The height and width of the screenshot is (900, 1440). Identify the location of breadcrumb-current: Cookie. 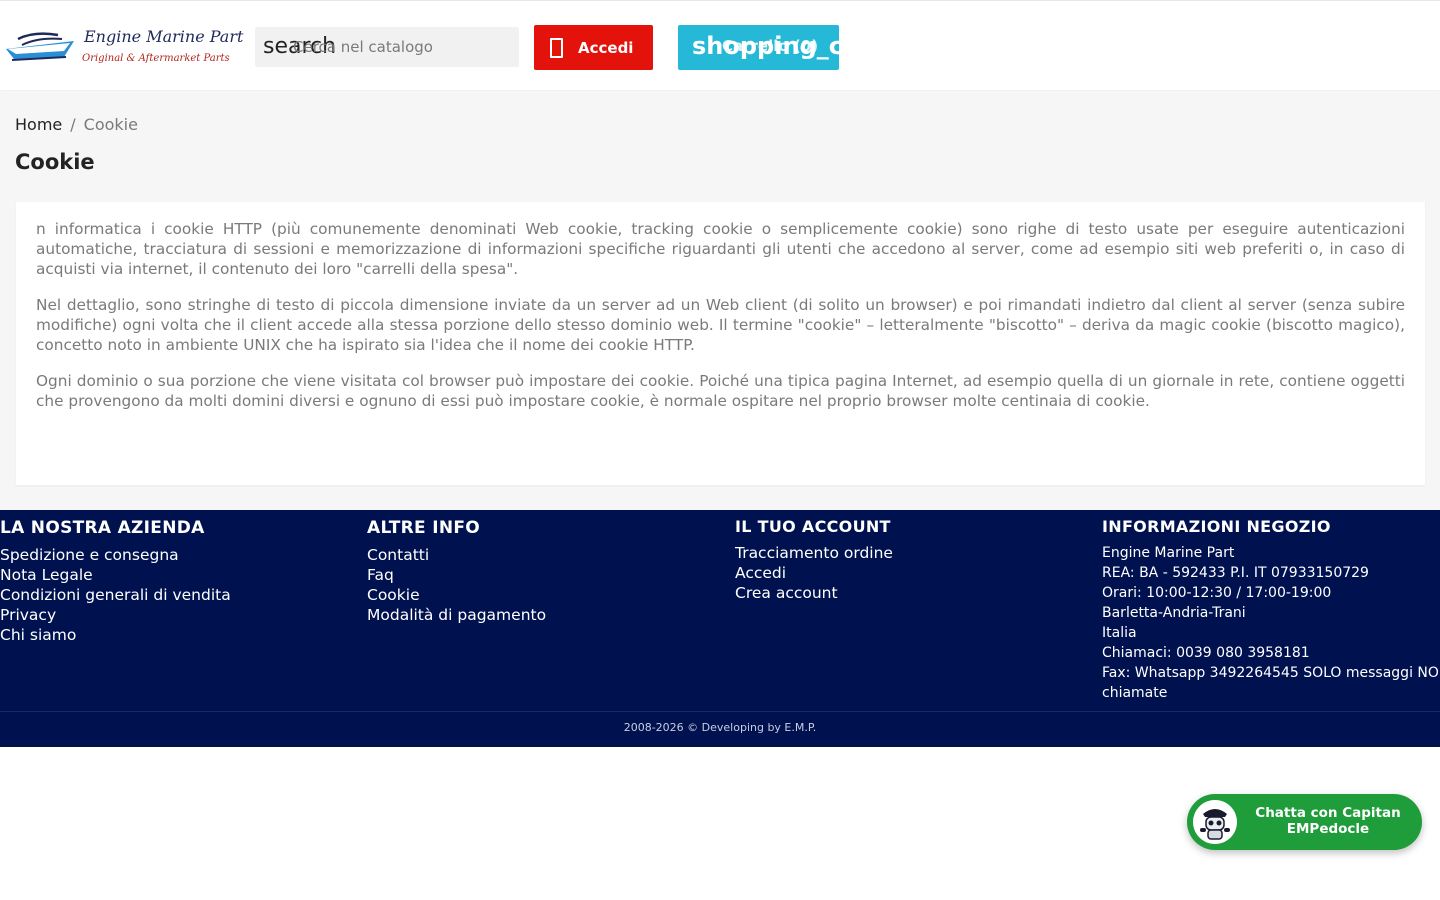
(110, 124).